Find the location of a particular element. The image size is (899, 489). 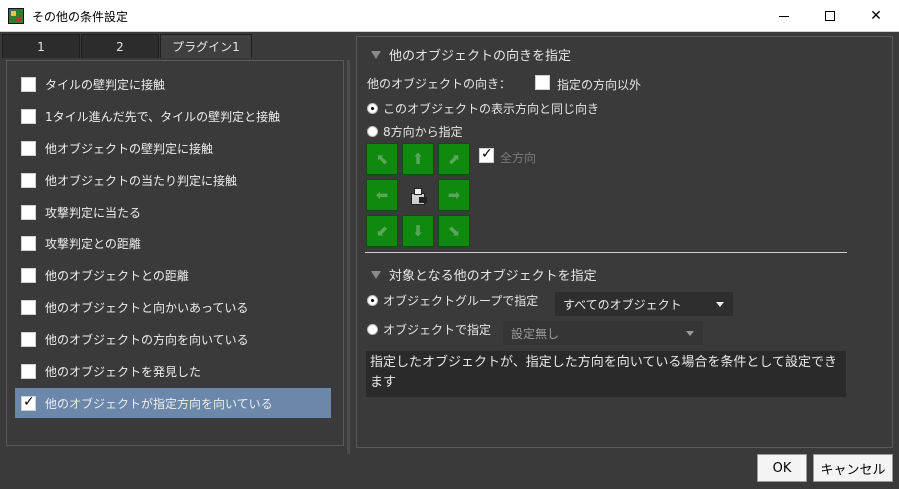

condition-label: 他のオブジェクトとの距離 is located at coordinates (117, 275).